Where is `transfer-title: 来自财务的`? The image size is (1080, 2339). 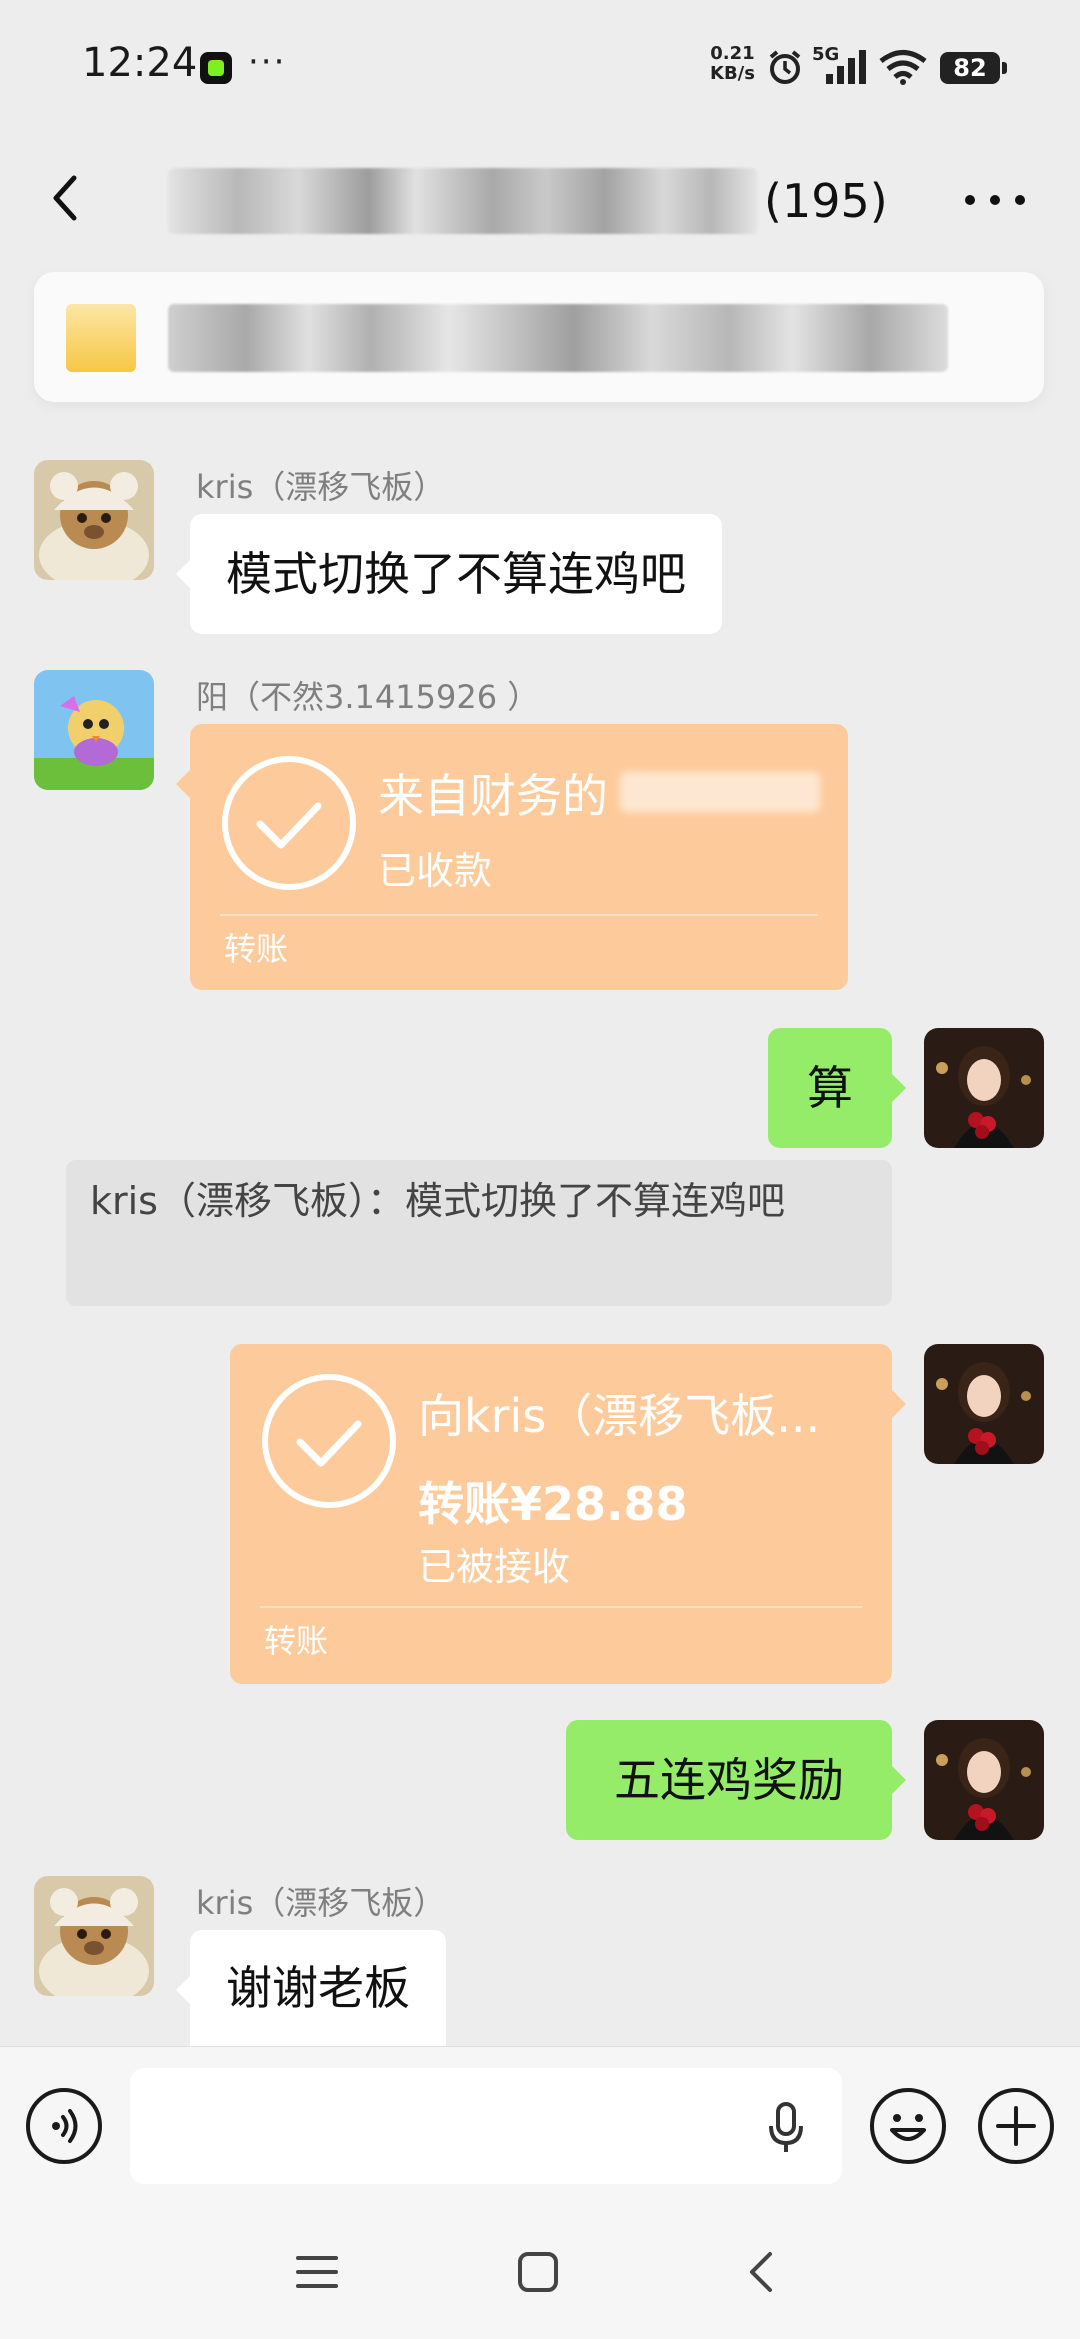 transfer-title: 来自财务的 is located at coordinates (493, 796).